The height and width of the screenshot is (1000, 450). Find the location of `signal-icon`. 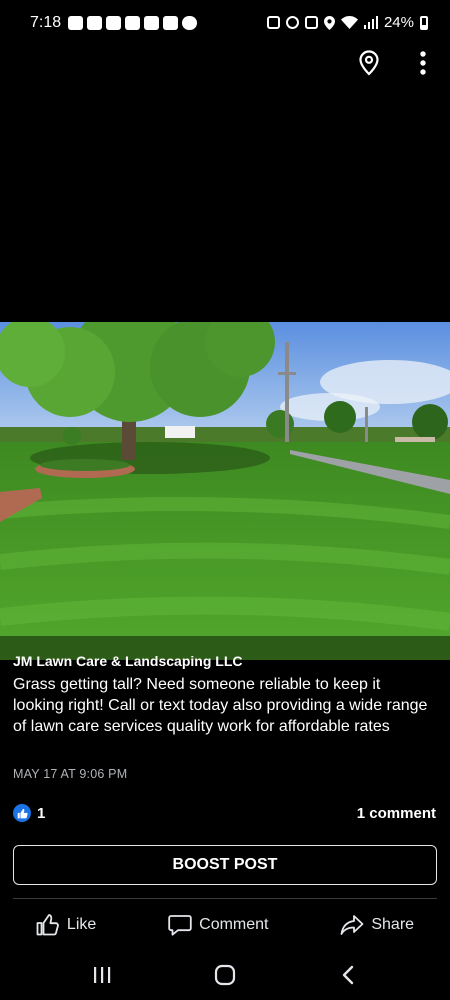

signal-icon is located at coordinates (370, 22).